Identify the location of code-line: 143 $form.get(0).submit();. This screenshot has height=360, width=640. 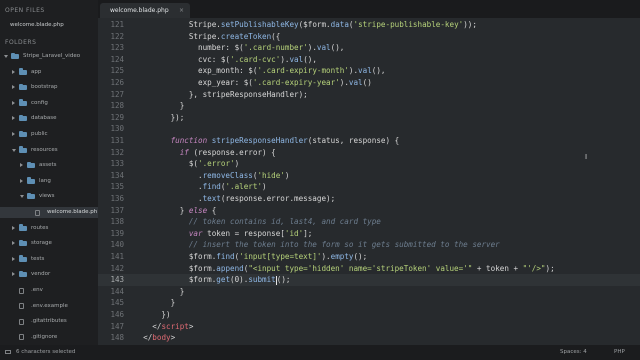
(369, 280).